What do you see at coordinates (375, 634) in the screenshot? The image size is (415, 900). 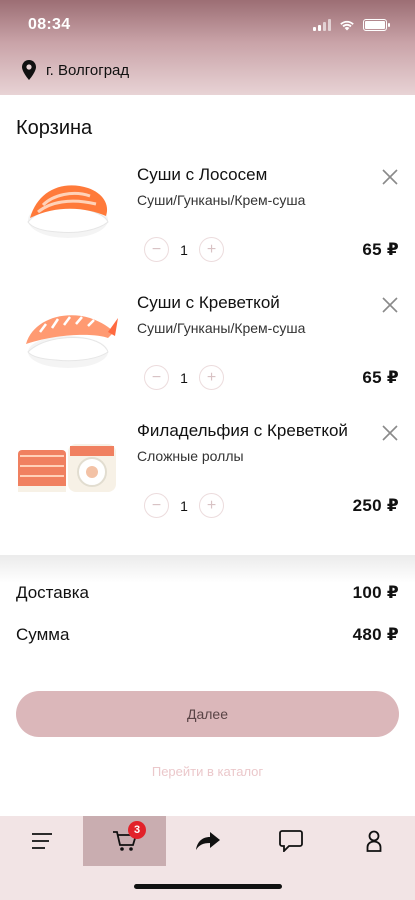 I see `total-value: 480 ₽` at bounding box center [375, 634].